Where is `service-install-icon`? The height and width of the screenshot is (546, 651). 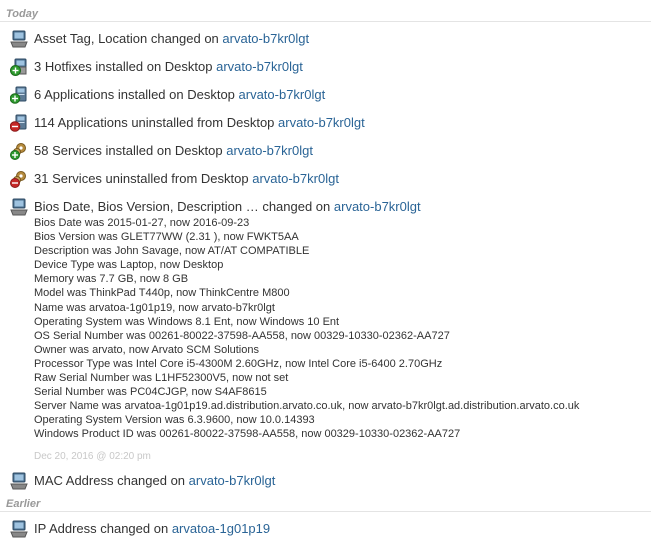
service-install-icon is located at coordinates (18, 151).